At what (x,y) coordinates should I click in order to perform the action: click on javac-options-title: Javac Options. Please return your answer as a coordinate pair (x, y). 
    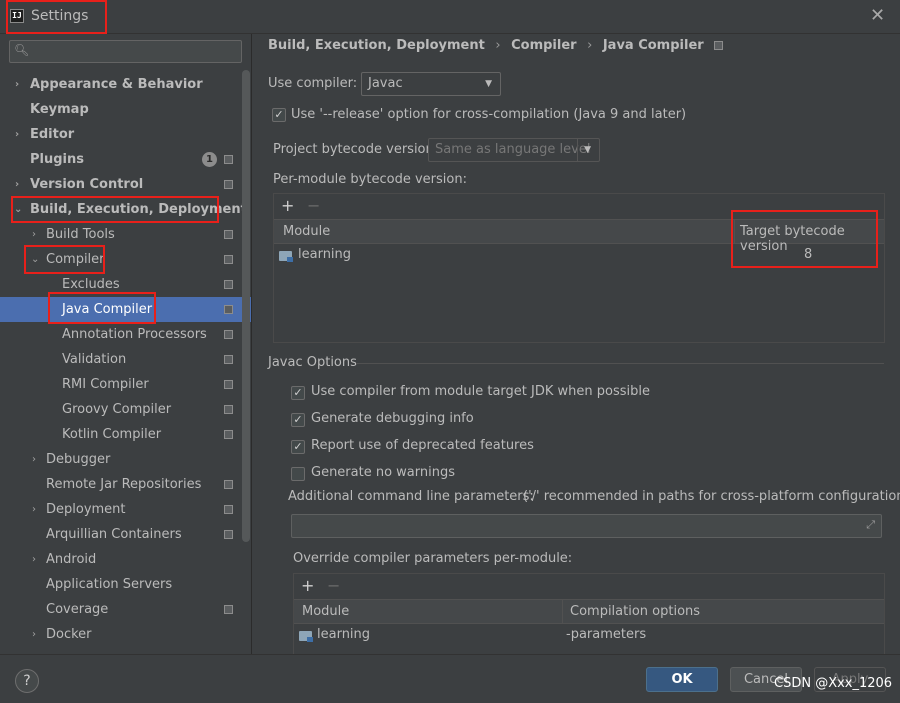
    Looking at the image, I should click on (312, 362).